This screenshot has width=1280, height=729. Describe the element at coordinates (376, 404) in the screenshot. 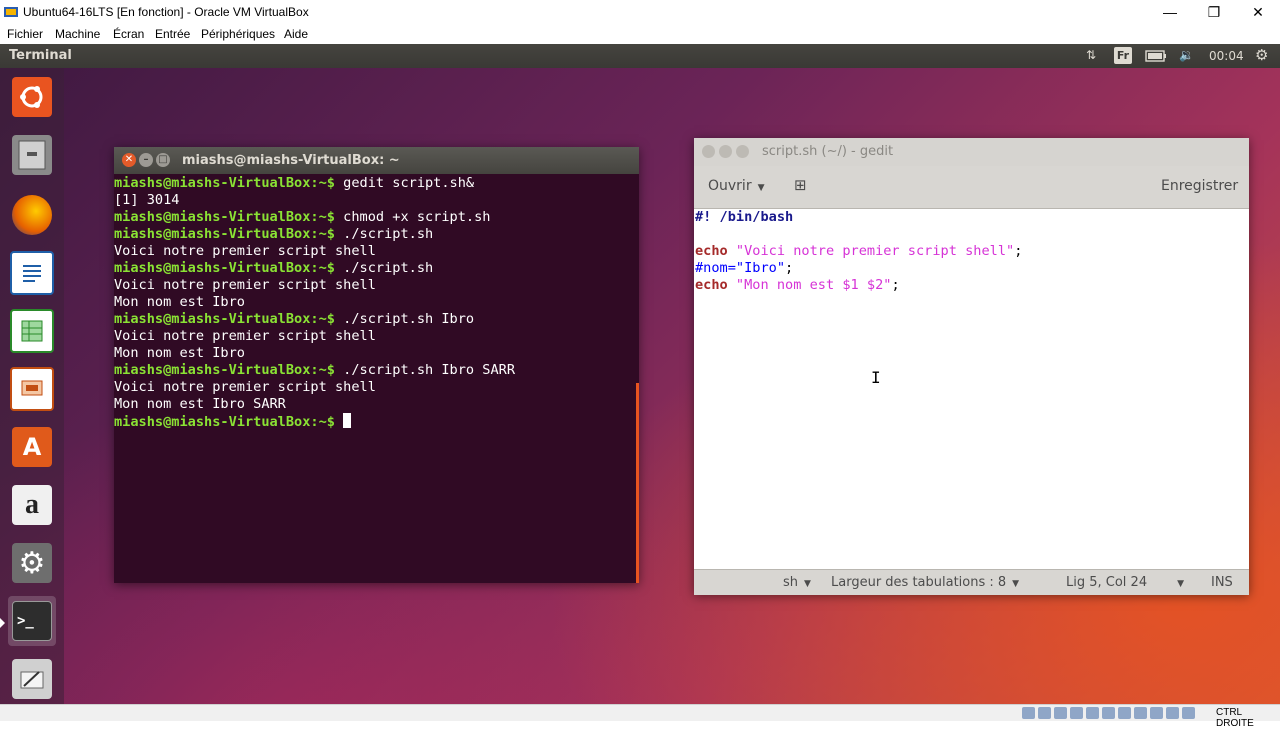

I see `terminal-line: Mon nom est Ibro SARR` at that location.